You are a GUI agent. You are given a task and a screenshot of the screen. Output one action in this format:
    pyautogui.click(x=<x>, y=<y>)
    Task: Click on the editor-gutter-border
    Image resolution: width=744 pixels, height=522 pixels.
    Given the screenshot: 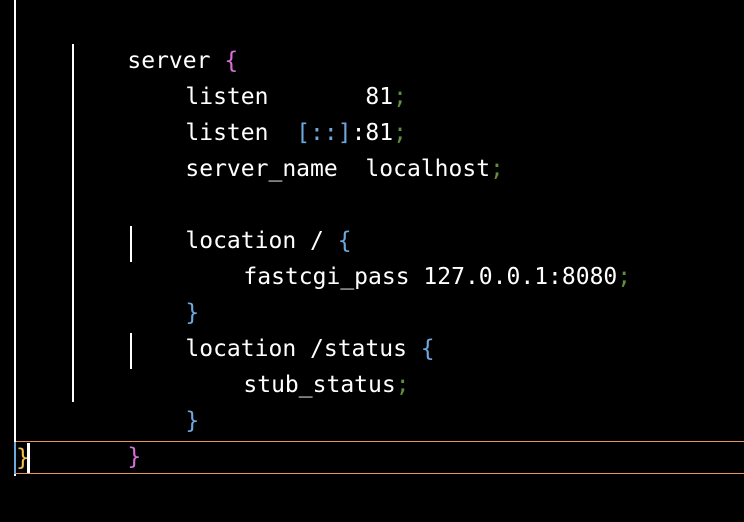 What is the action you would take?
    pyautogui.click(x=15, y=238)
    